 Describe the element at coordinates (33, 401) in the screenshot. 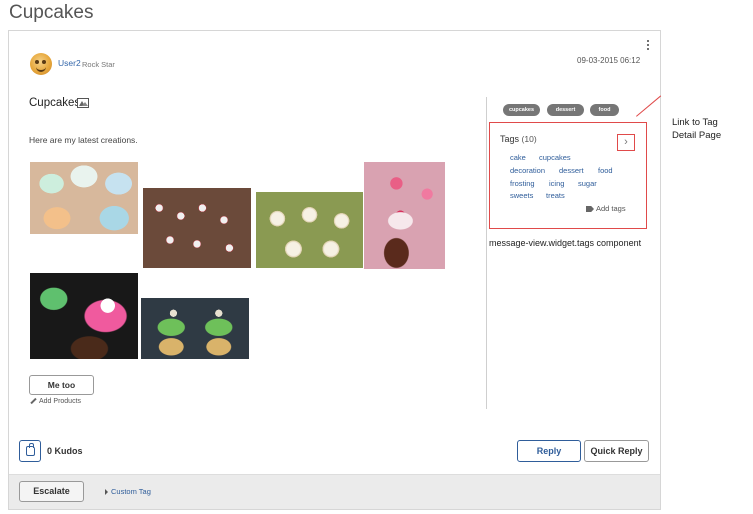

I see `pencil-icon` at that location.